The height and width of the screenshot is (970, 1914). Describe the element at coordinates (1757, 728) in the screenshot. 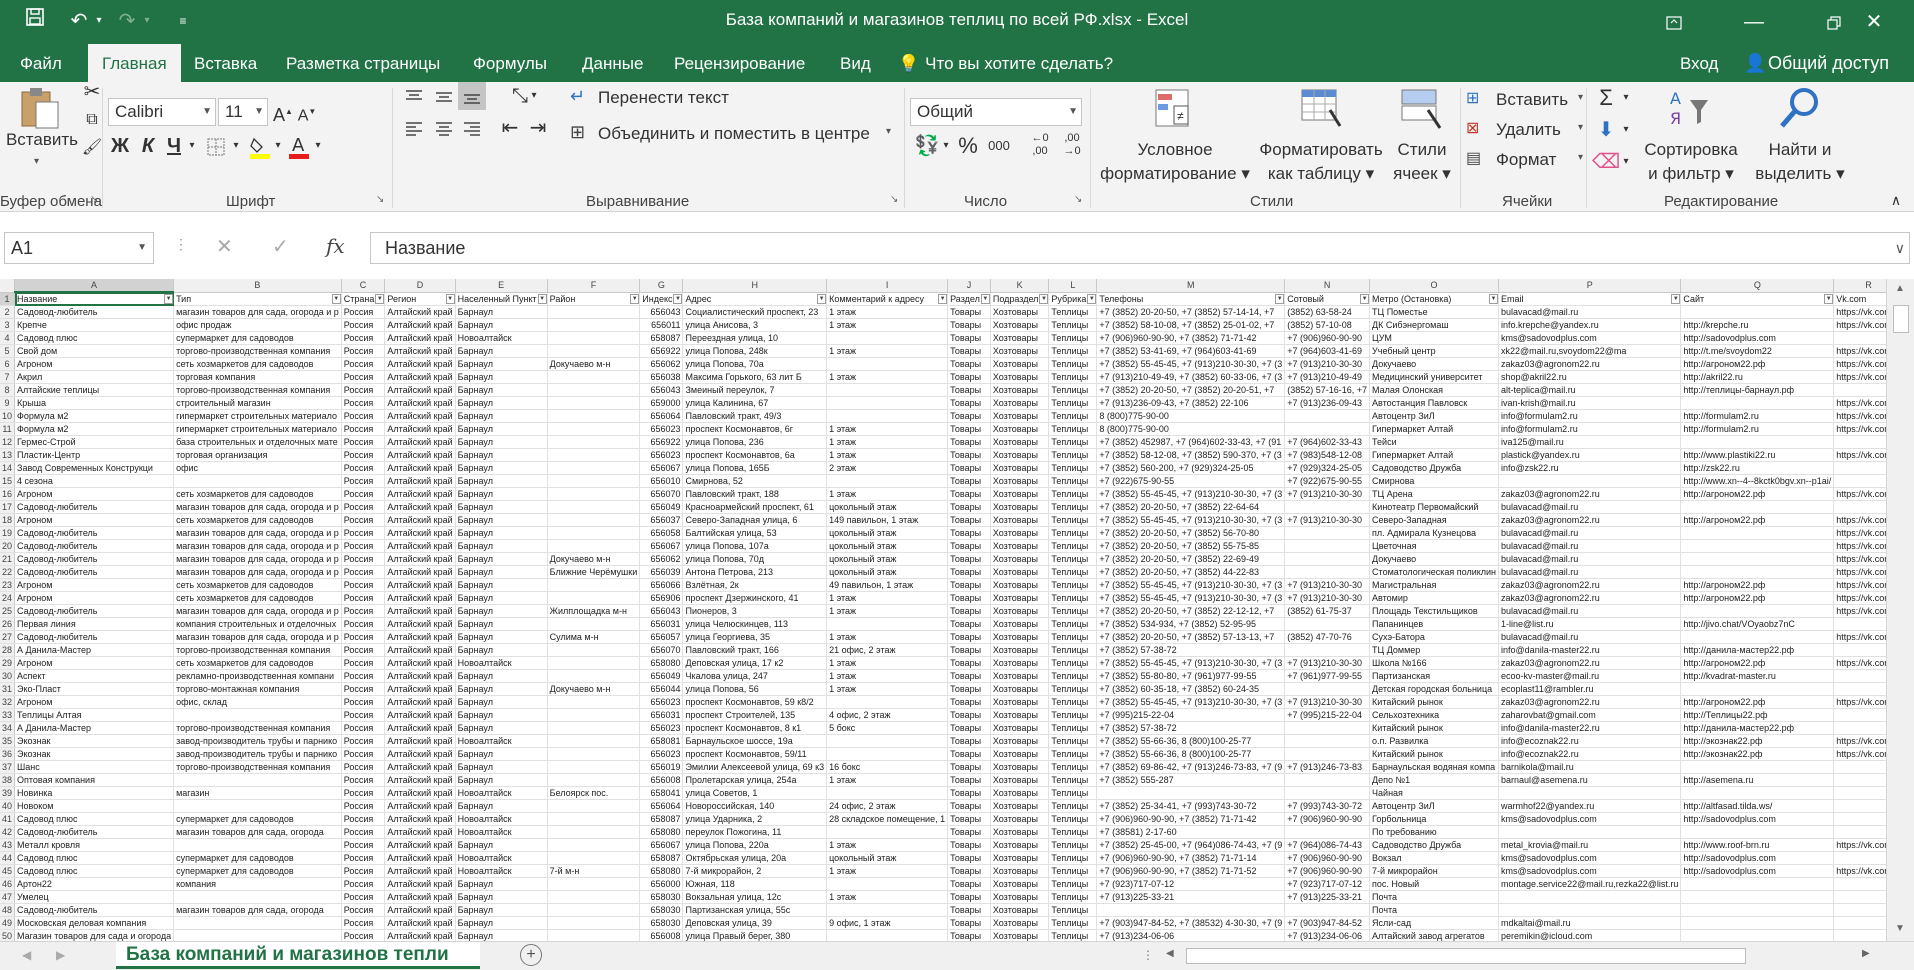

I see `table-cell: http://данила-мастер22.рф` at that location.